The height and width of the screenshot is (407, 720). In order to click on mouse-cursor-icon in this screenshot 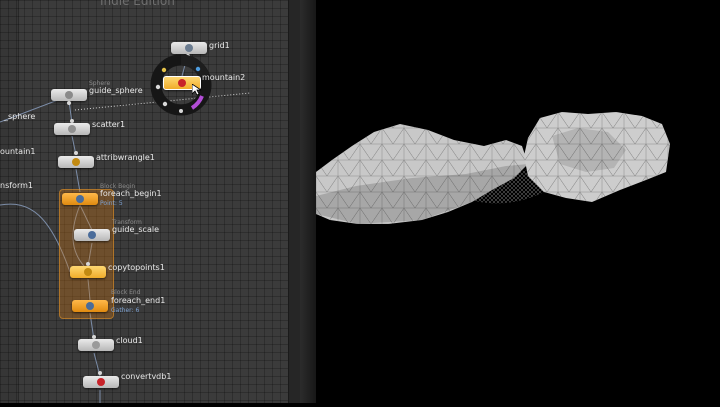, I will do `click(196, 90)`.